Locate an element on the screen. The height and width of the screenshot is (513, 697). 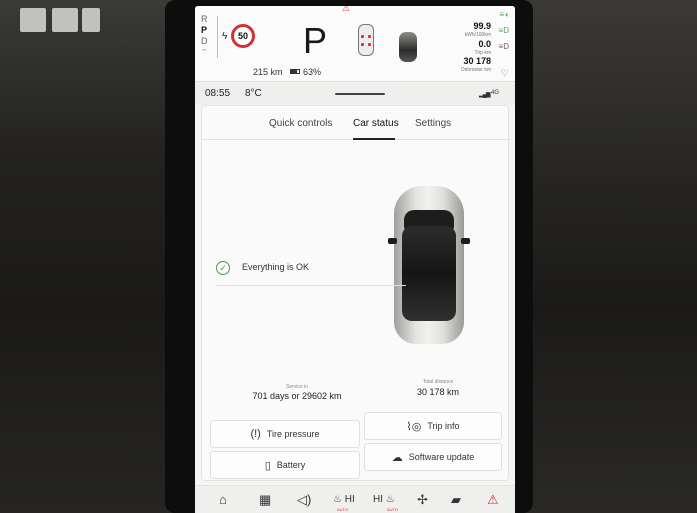
gear-selector: R P D ⌔ is located at coordinates (204, 36).